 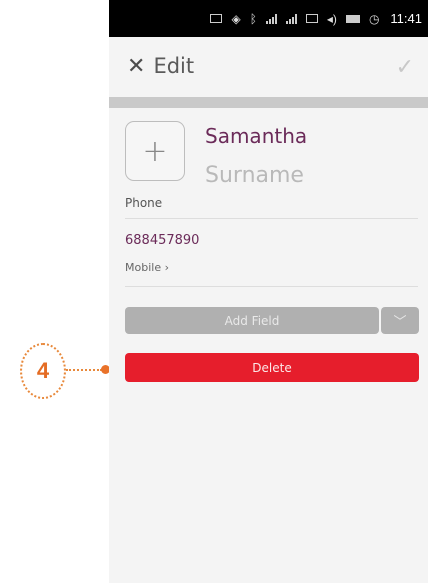 What do you see at coordinates (268, 66) in the screenshot?
I see `page-header: ✕ Edit ✓` at bounding box center [268, 66].